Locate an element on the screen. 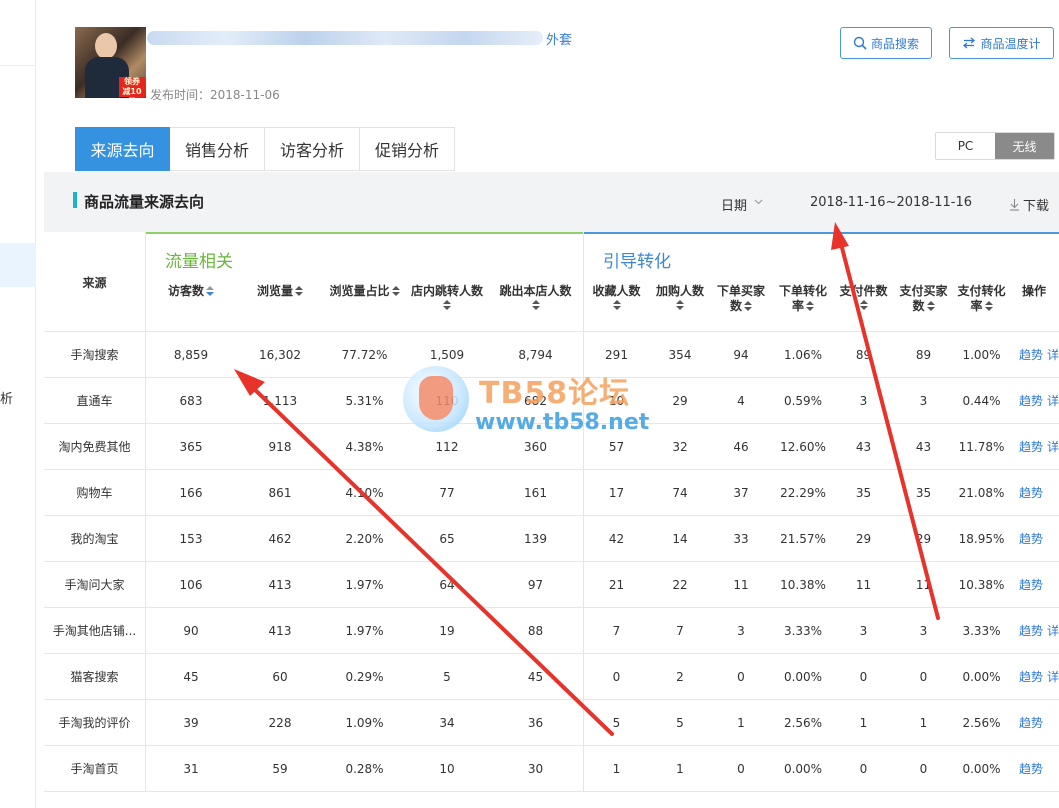  value-cell: 11.78% is located at coordinates (981, 447).